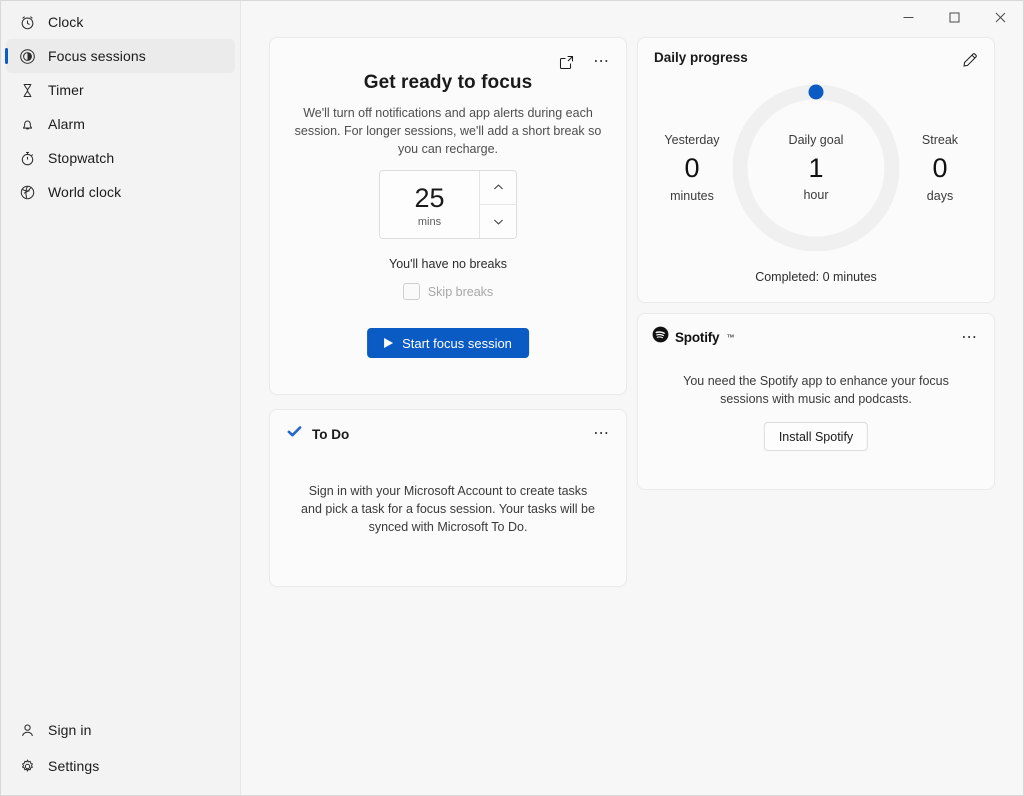 The height and width of the screenshot is (796, 1024). I want to click on pop-out-icon, so click(566, 62).